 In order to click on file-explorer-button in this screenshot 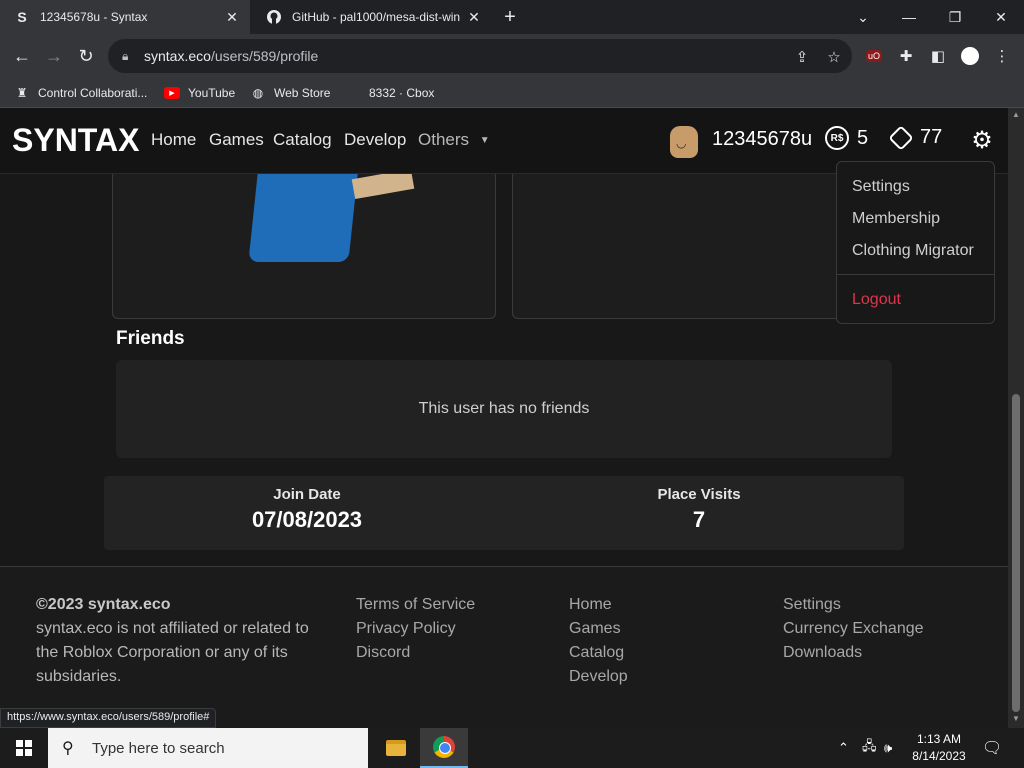, I will do `click(396, 748)`.